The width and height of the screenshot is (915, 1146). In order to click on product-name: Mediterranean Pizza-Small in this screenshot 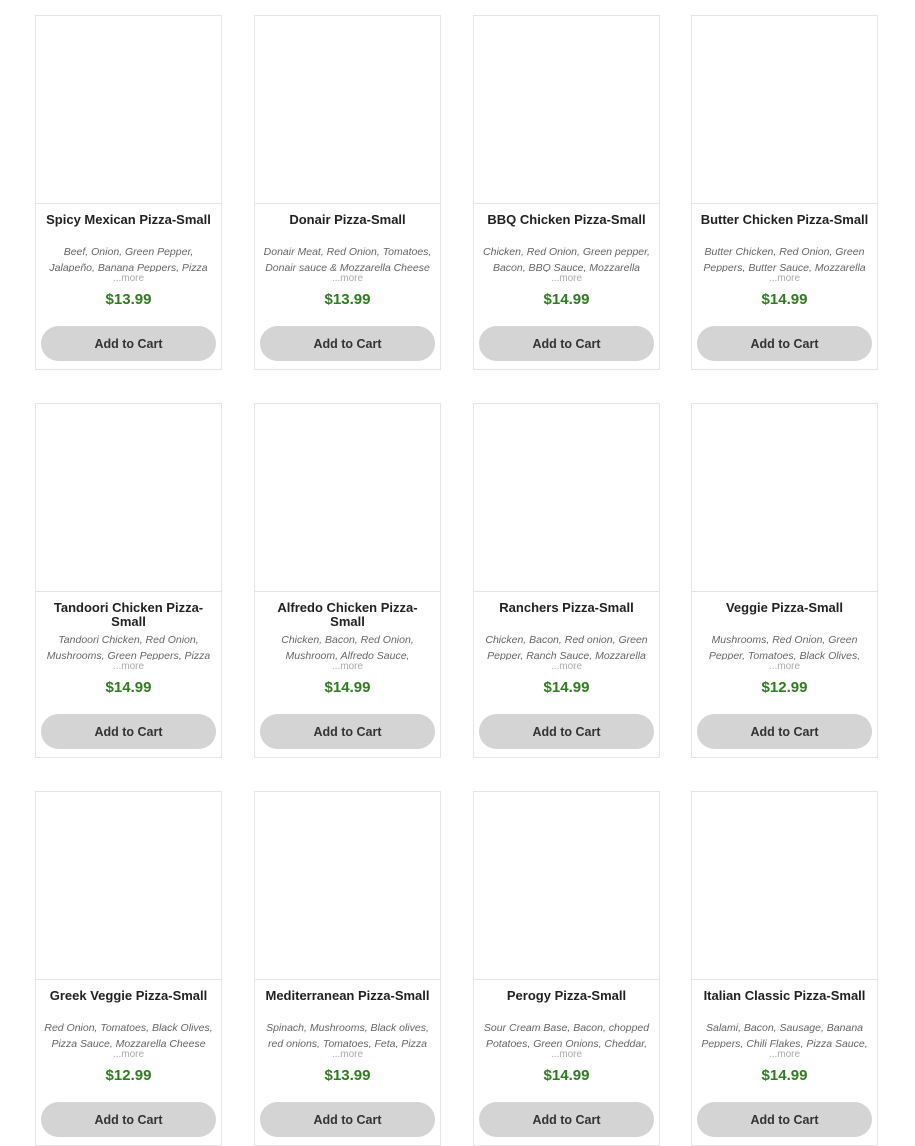, I will do `click(347, 996)`.